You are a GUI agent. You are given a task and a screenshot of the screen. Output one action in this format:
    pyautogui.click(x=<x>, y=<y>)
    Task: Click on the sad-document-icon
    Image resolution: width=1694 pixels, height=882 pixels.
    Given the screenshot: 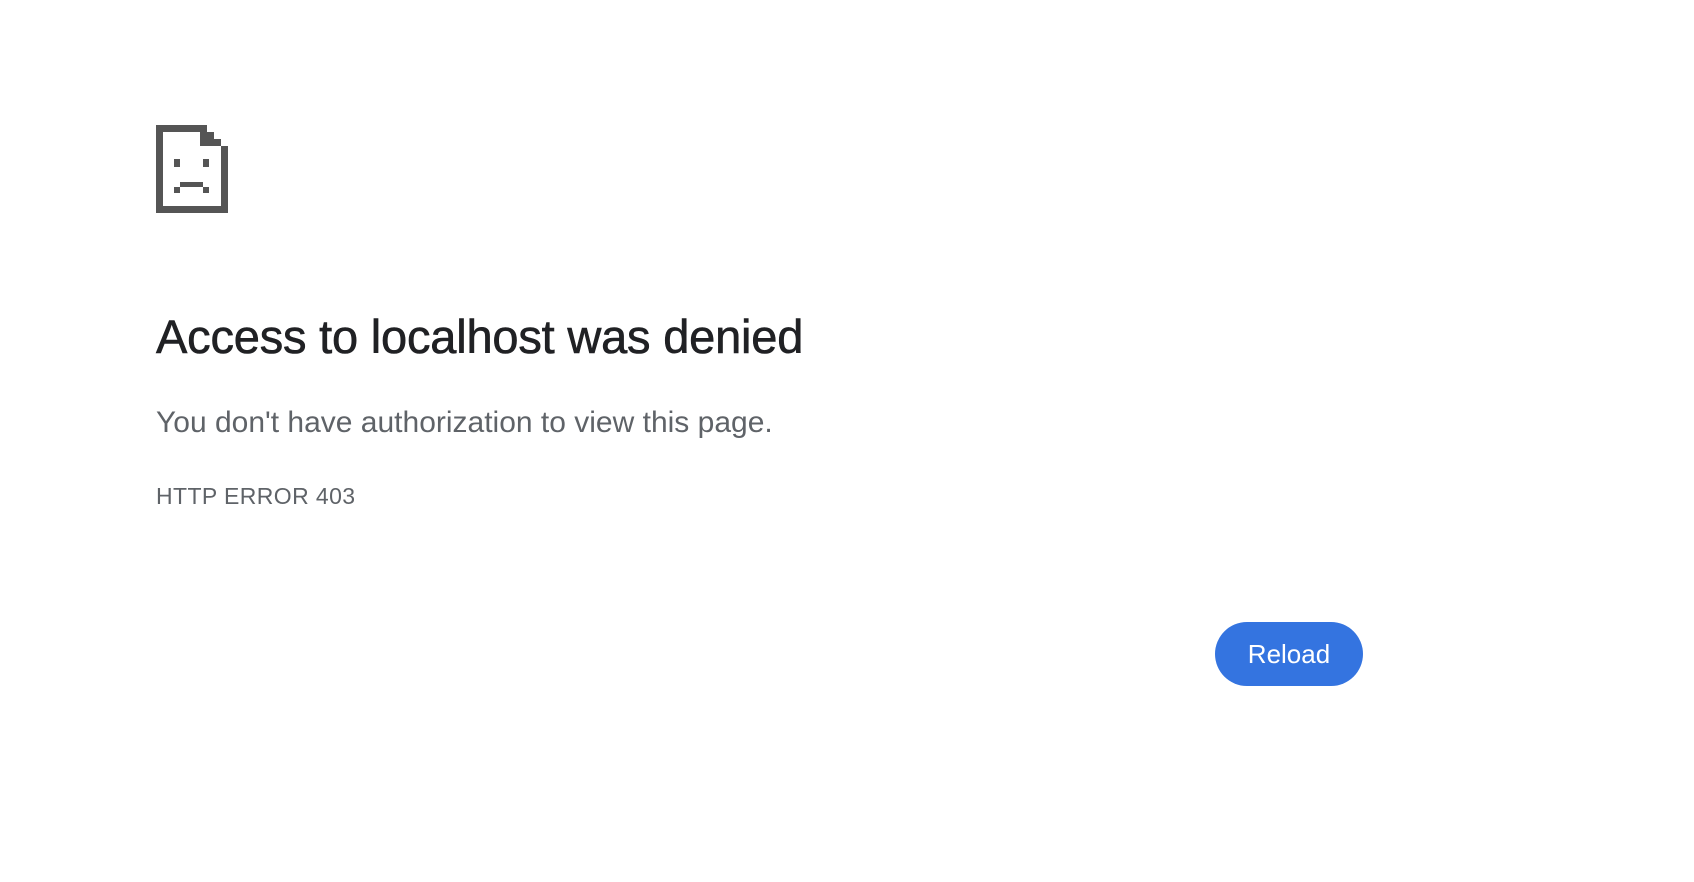 What is the action you would take?
    pyautogui.click(x=192, y=169)
    